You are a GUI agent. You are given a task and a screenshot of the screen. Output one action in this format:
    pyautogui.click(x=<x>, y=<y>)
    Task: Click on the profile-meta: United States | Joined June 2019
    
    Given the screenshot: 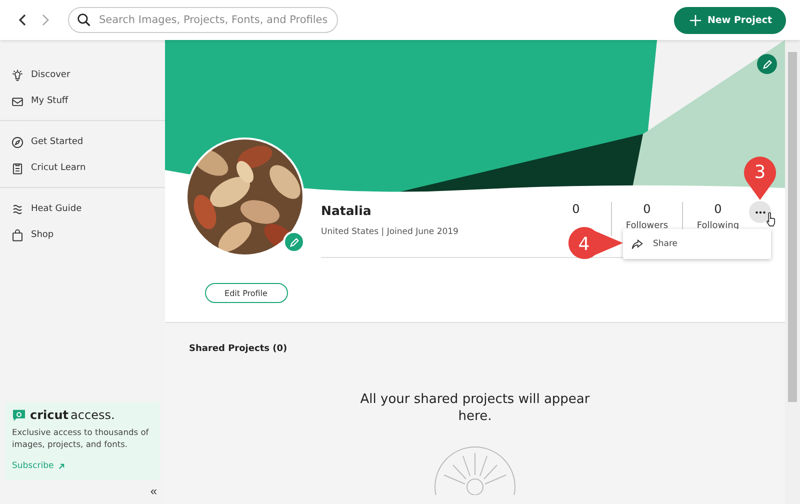 What is the action you would take?
    pyautogui.click(x=390, y=232)
    